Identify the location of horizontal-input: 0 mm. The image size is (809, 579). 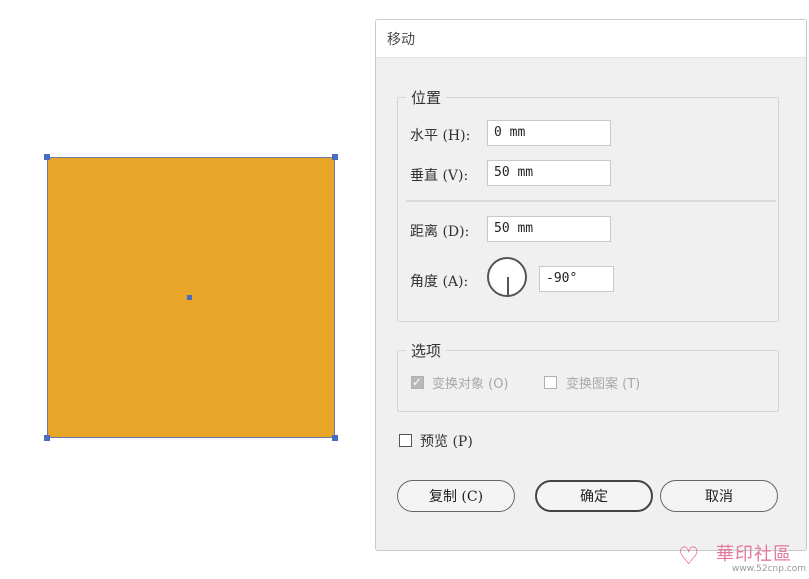
(549, 133).